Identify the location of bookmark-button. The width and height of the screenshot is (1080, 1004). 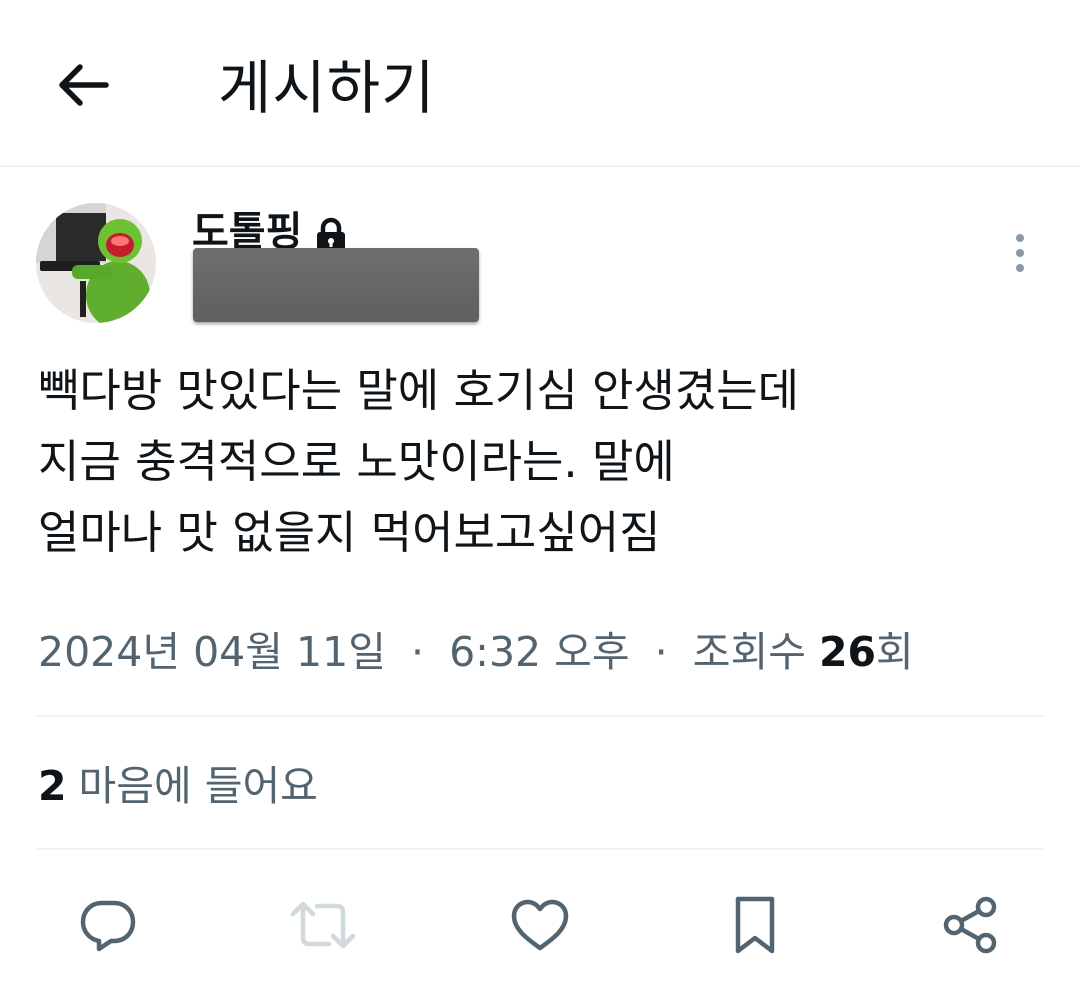
(755, 925).